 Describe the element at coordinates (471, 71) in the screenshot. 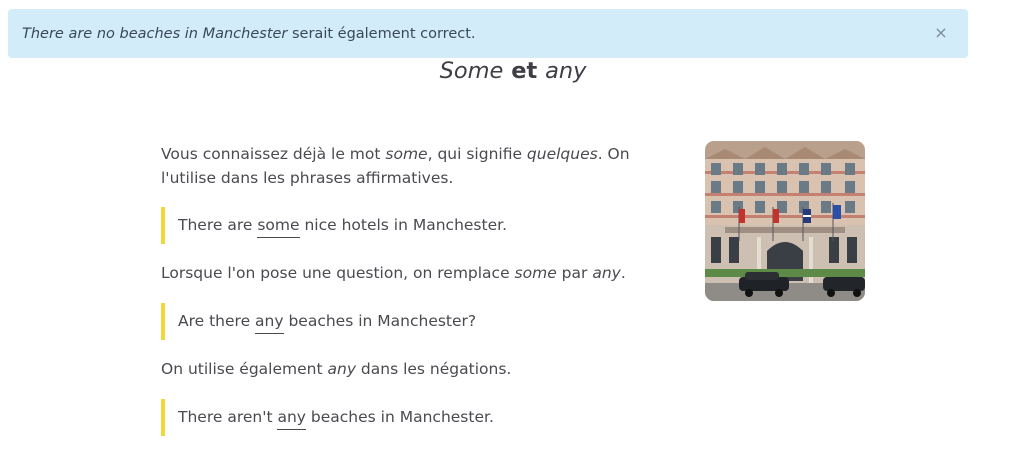

I see `title-word-some: Some` at that location.